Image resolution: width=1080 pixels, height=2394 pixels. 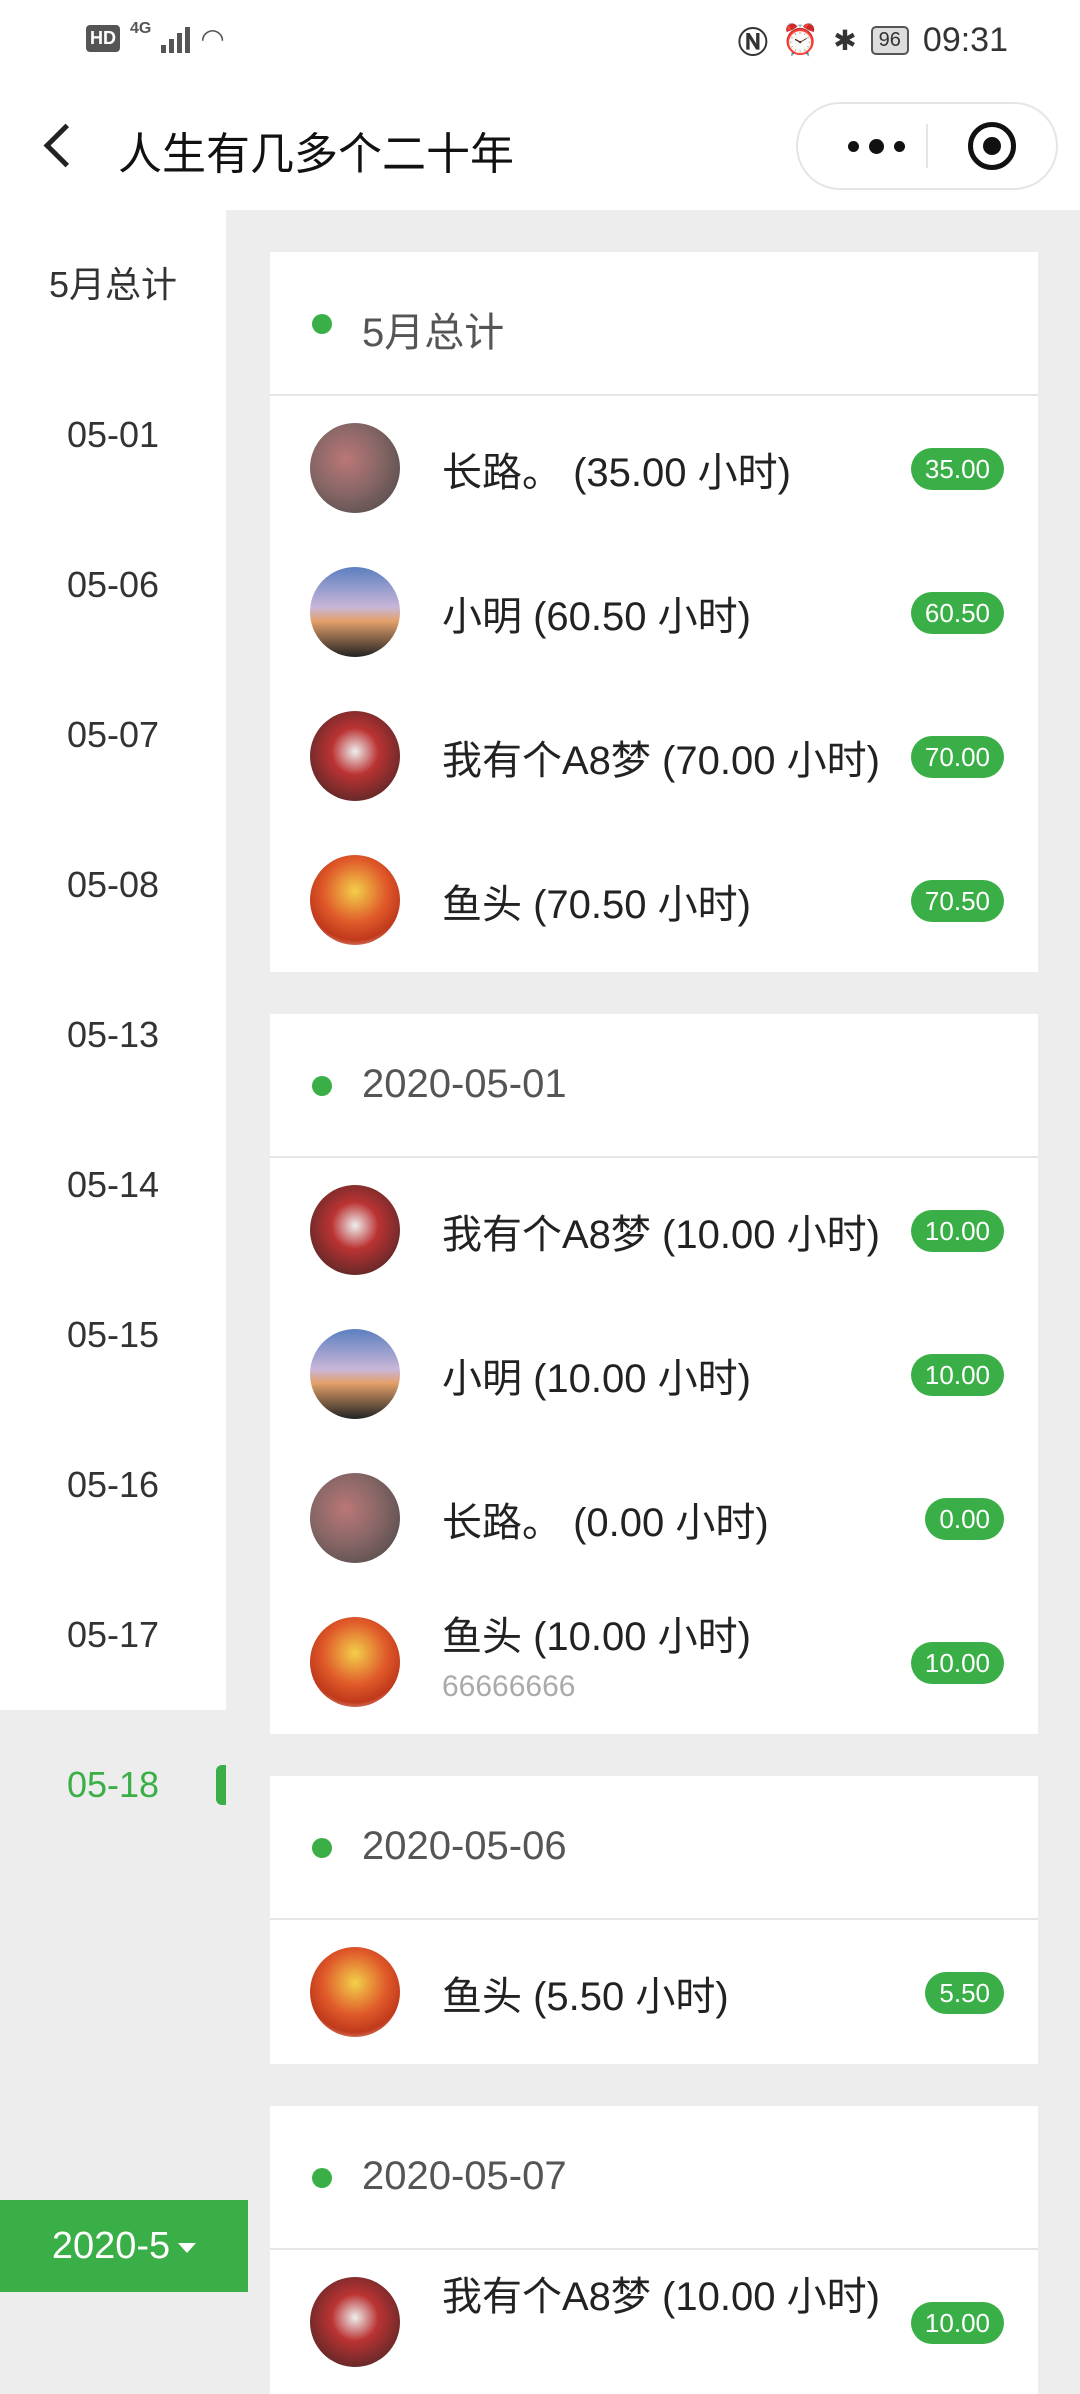 I want to click on network-type-label: 4G, so click(x=141, y=28).